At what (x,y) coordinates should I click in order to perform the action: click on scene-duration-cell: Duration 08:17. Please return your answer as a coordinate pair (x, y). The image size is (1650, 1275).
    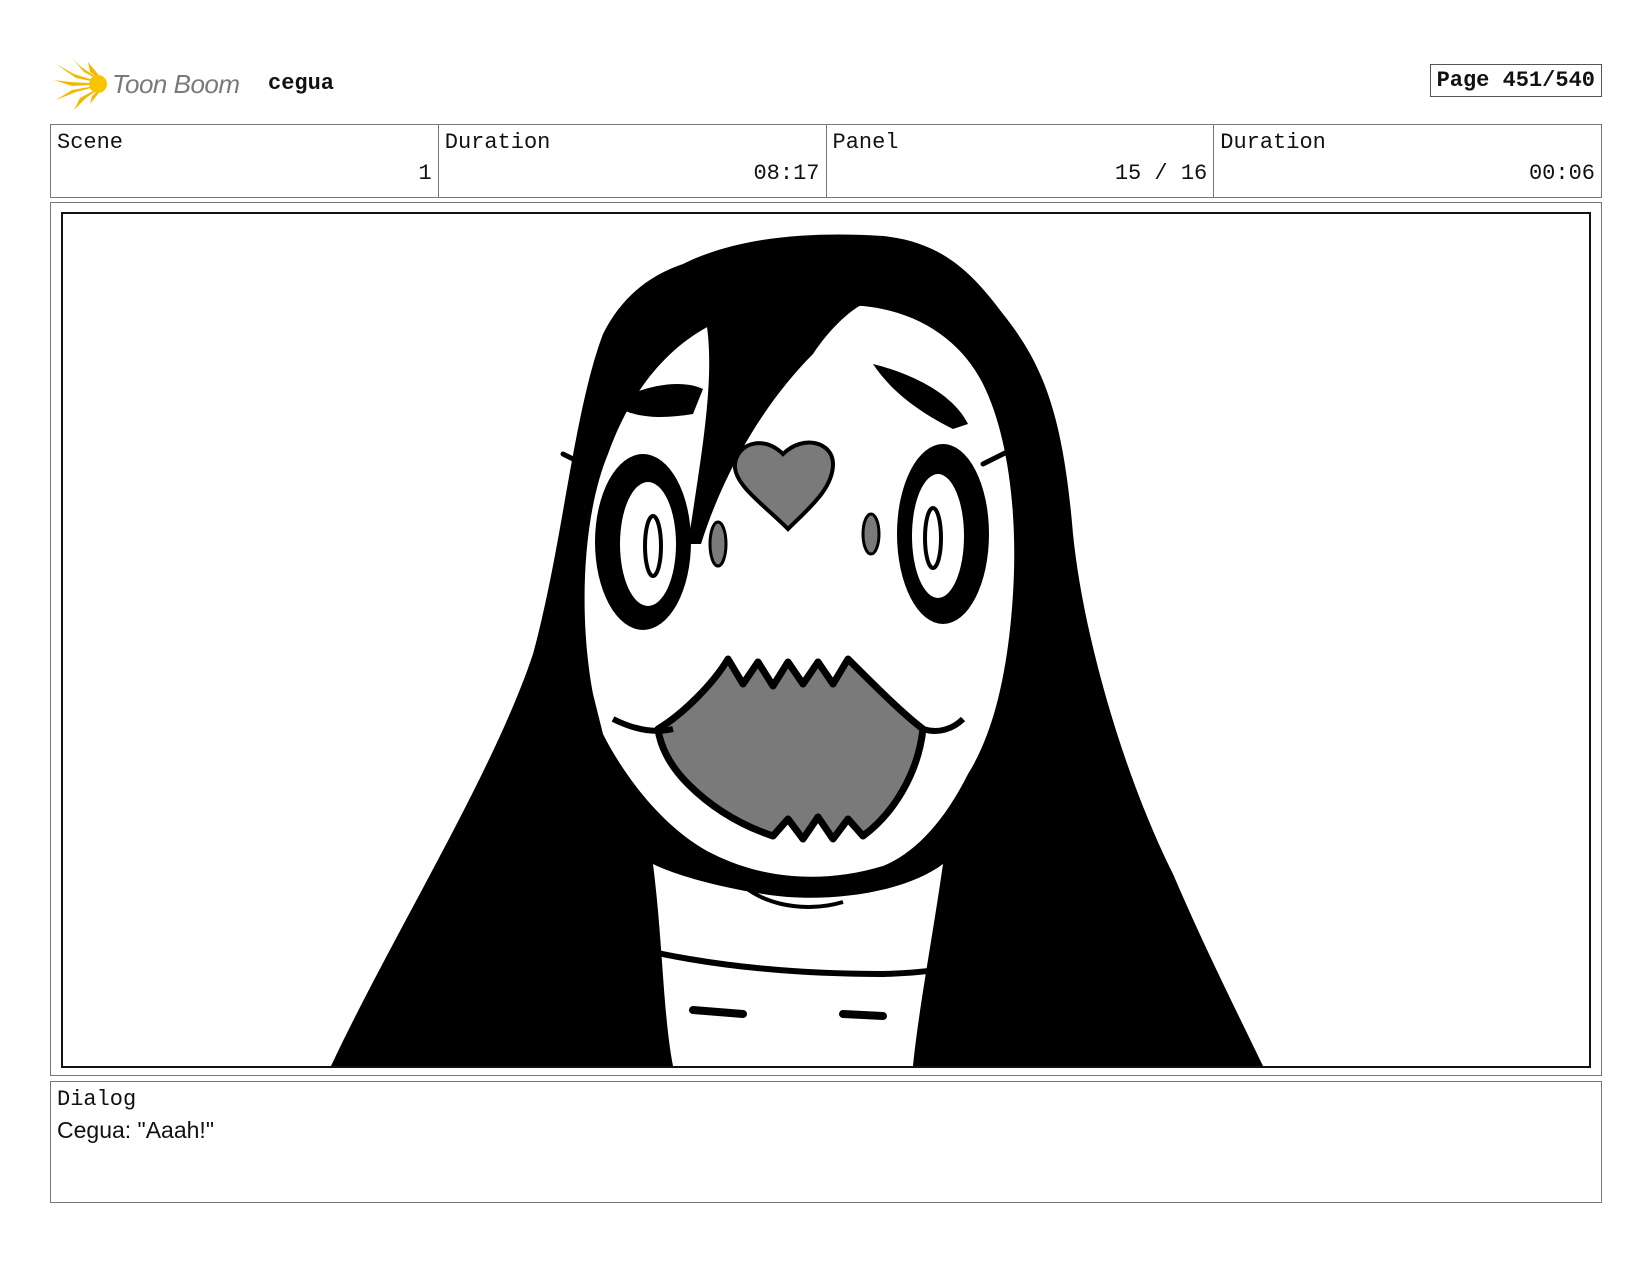
    Looking at the image, I should click on (633, 161).